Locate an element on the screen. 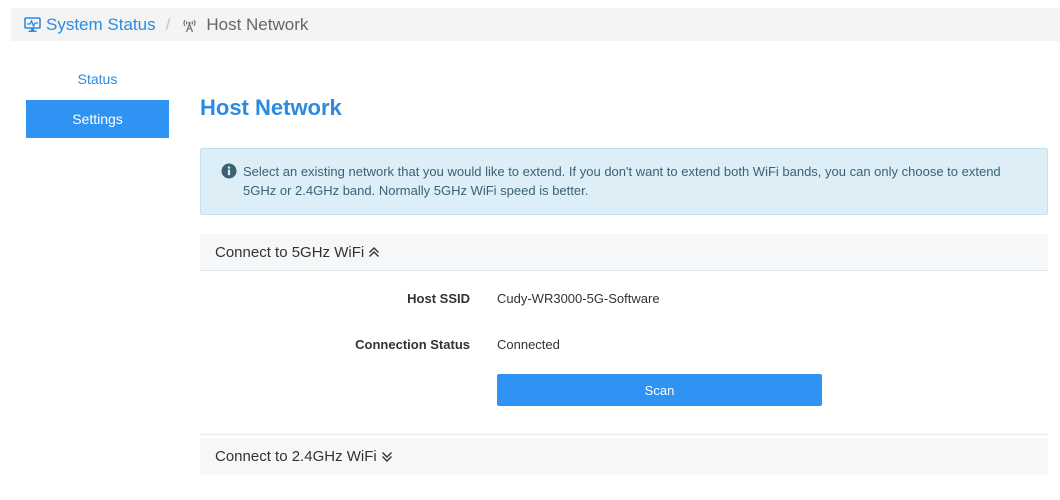 This screenshot has height=500, width=1060. section-24ghz-title: Connect to 2.4GHz WiFi is located at coordinates (296, 456).